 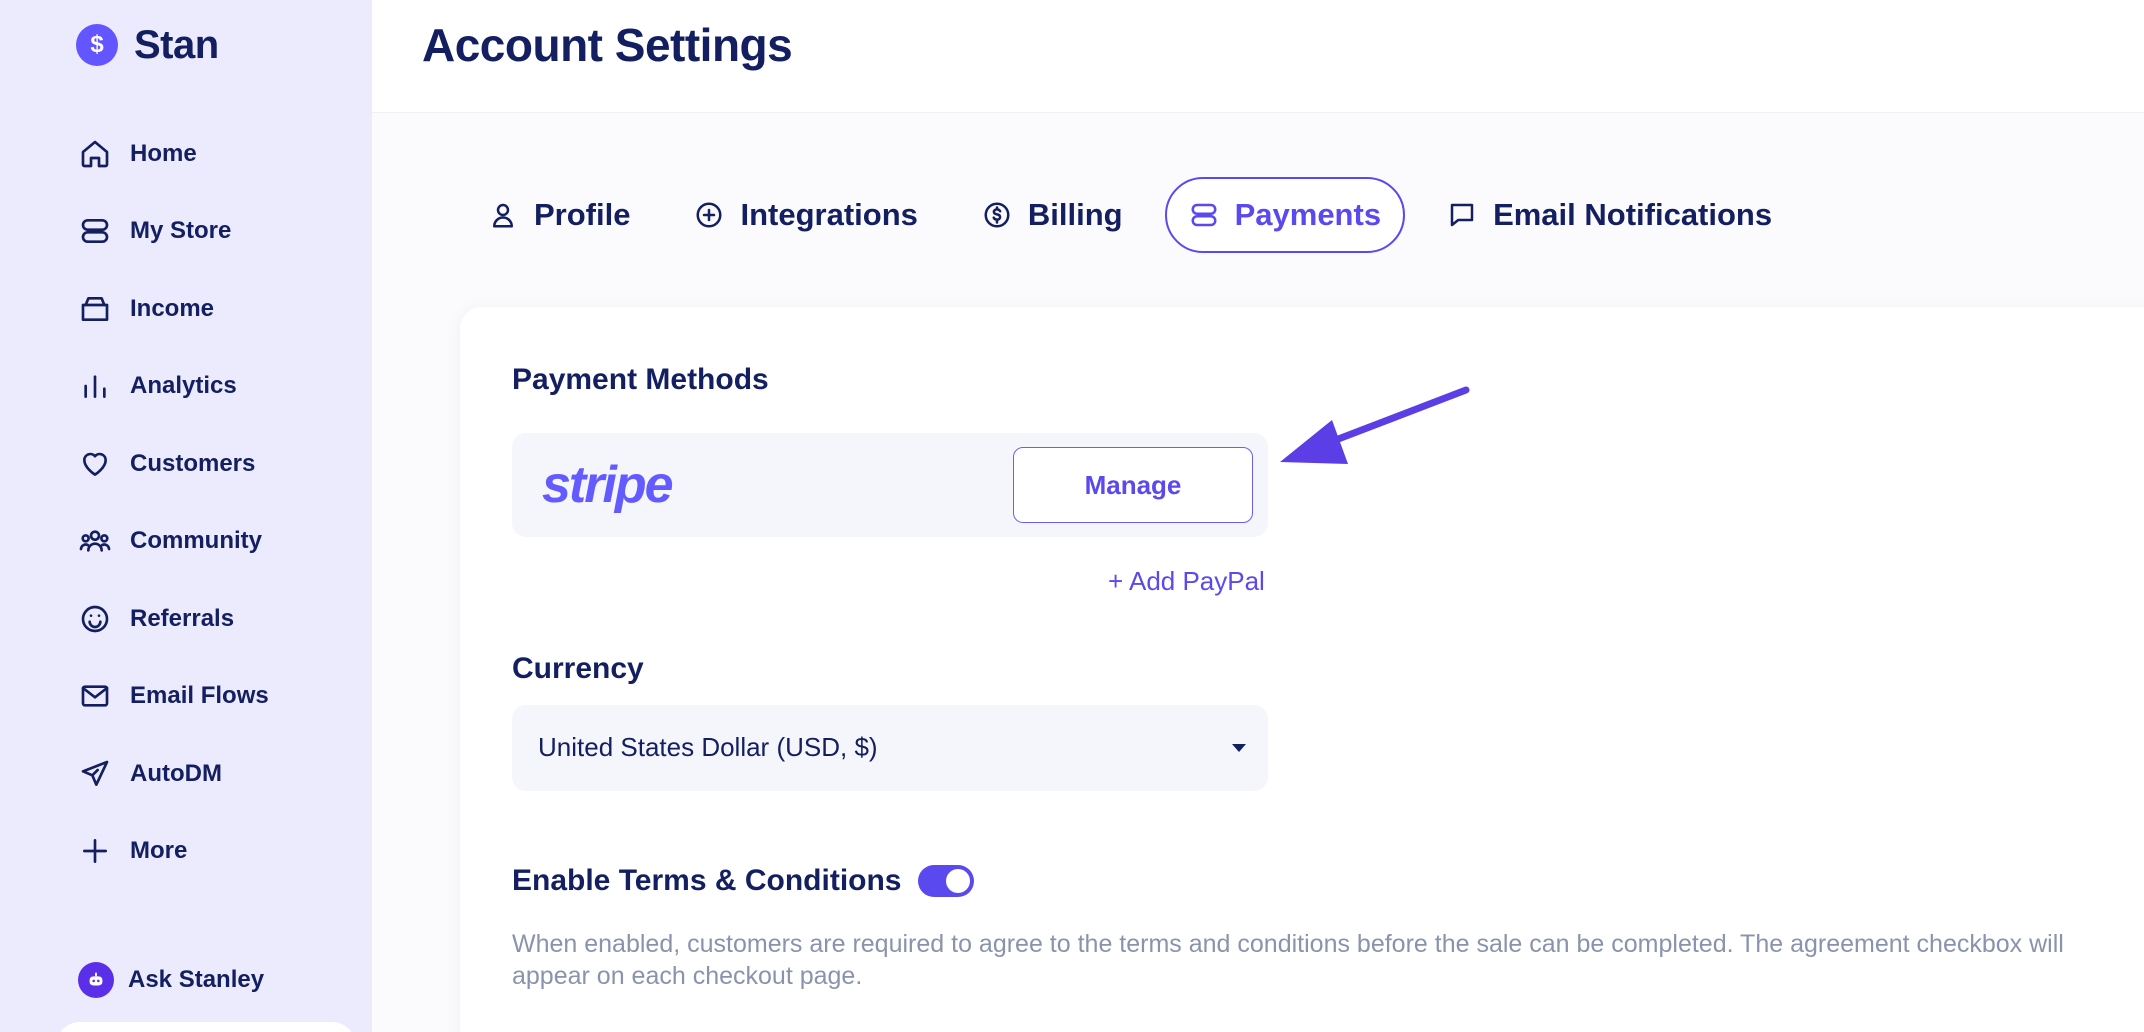 I want to click on tab-billing: Billing, so click(x=1052, y=215).